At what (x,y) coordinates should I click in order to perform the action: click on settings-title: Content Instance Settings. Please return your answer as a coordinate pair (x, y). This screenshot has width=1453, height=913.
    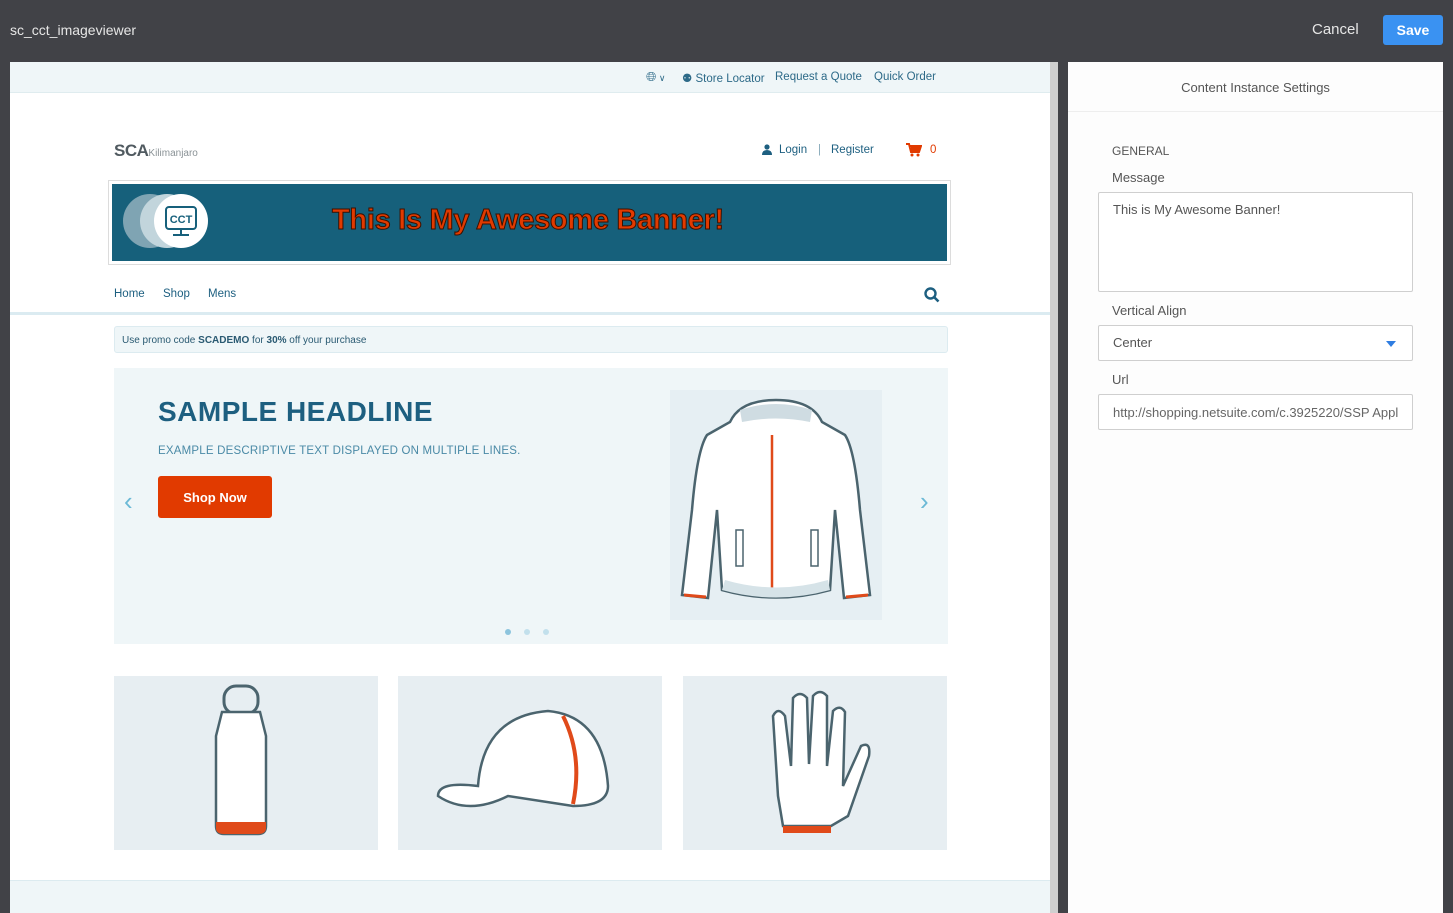
    Looking at the image, I should click on (1255, 87).